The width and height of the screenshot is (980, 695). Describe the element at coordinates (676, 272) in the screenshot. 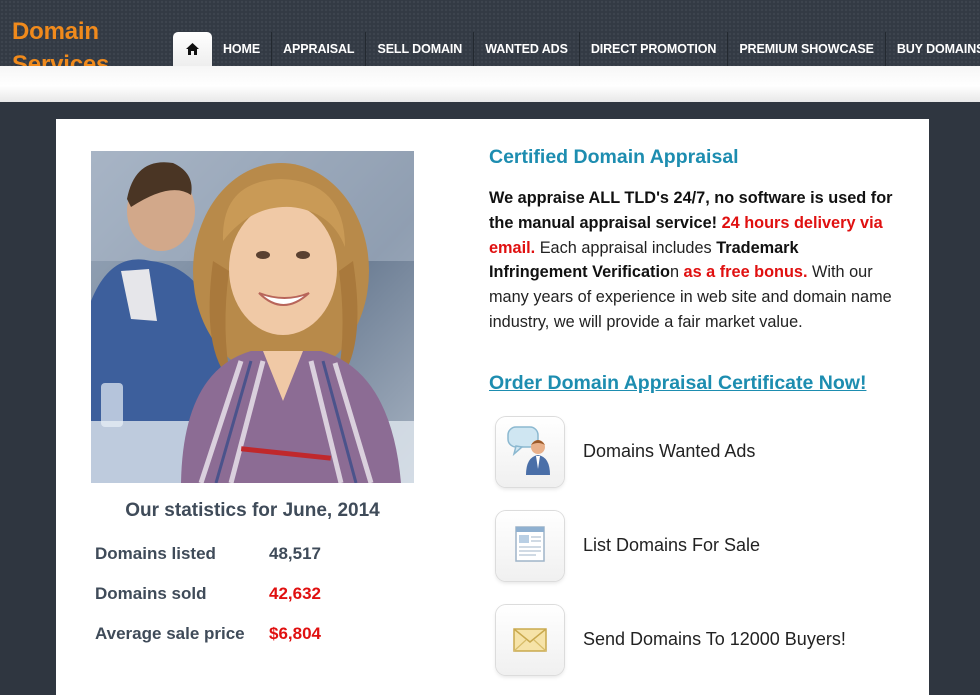

I see `desc-text: n` at that location.